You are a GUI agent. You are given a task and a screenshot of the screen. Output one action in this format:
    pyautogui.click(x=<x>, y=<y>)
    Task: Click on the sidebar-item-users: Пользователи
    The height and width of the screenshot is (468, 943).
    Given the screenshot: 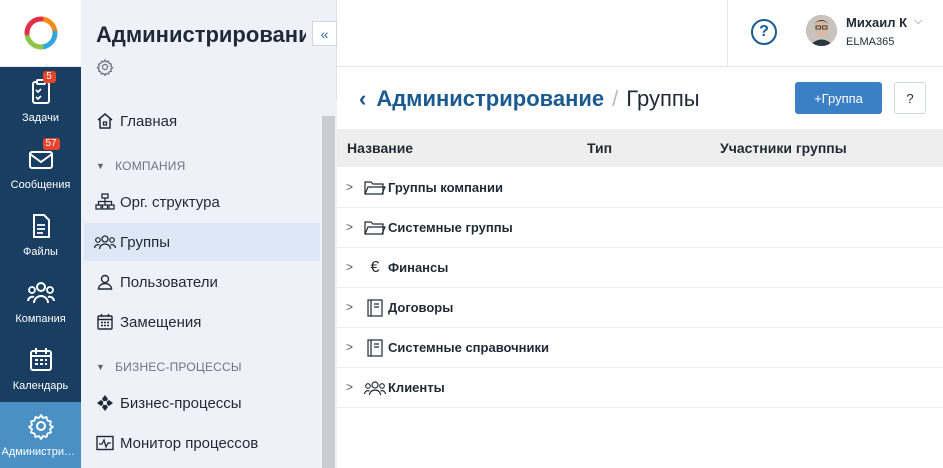 What is the action you would take?
    pyautogui.click(x=202, y=282)
    